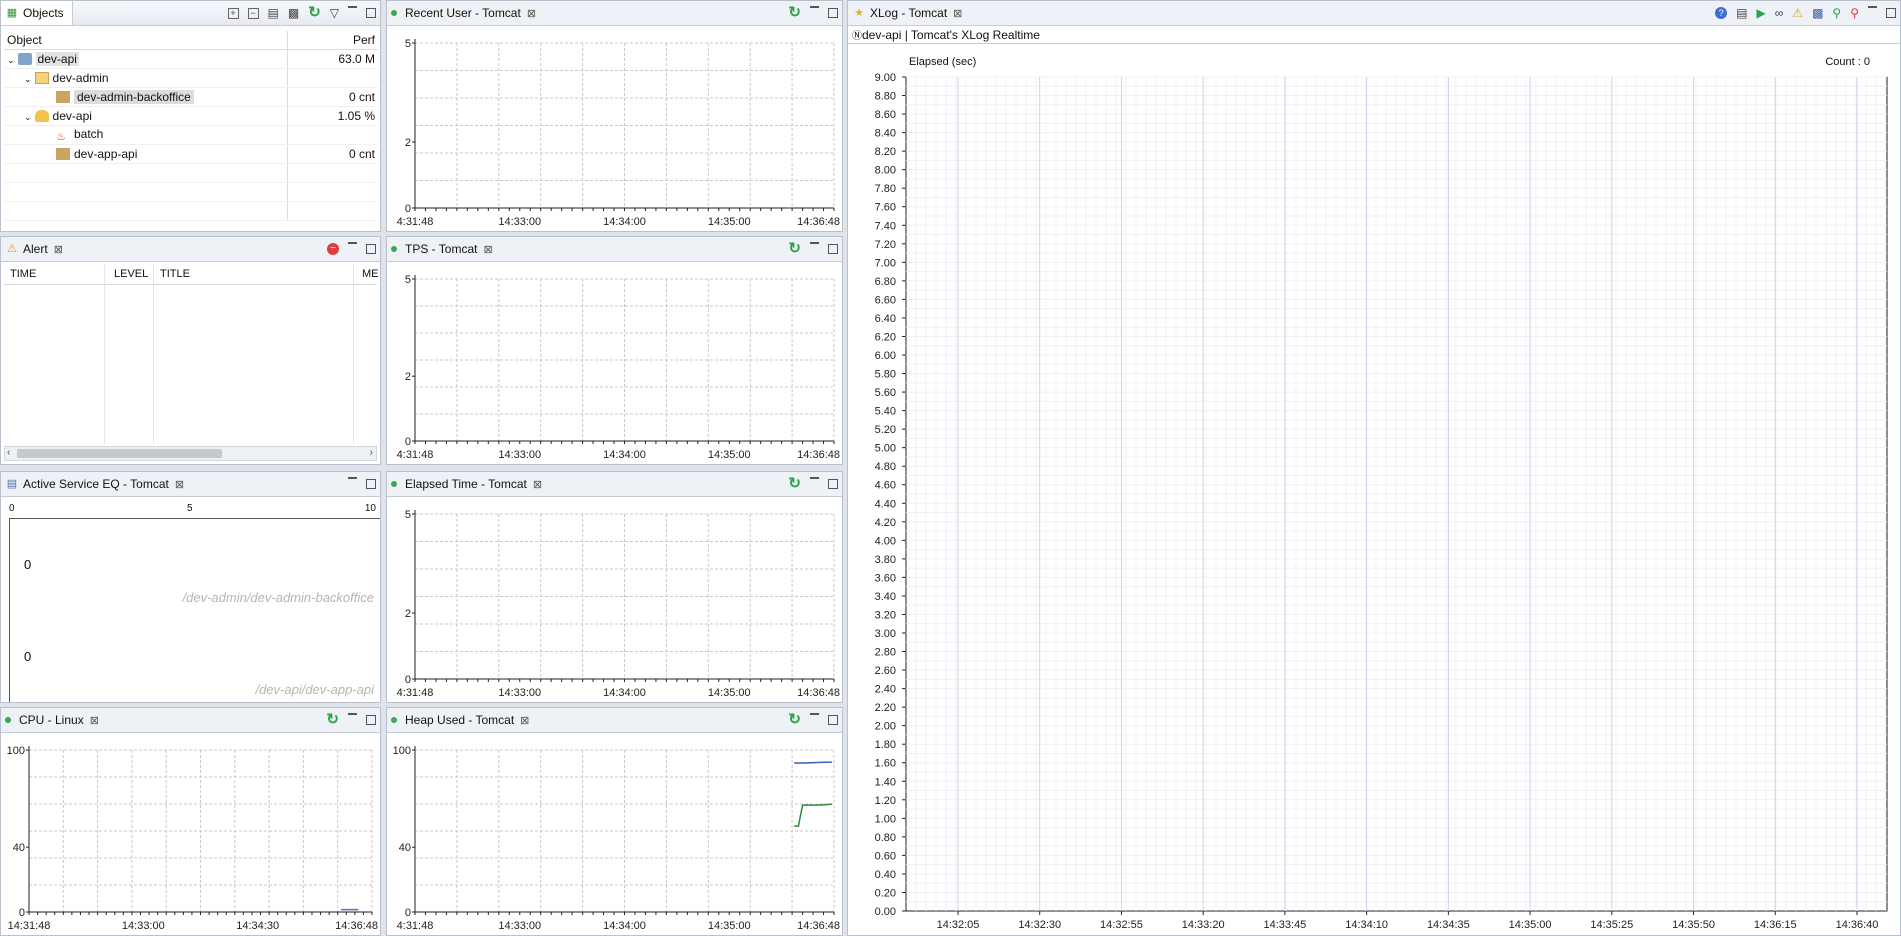 The height and width of the screenshot is (936, 1901). What do you see at coordinates (885, 430) in the screenshot?
I see `y-tick-label: 5.20` at bounding box center [885, 430].